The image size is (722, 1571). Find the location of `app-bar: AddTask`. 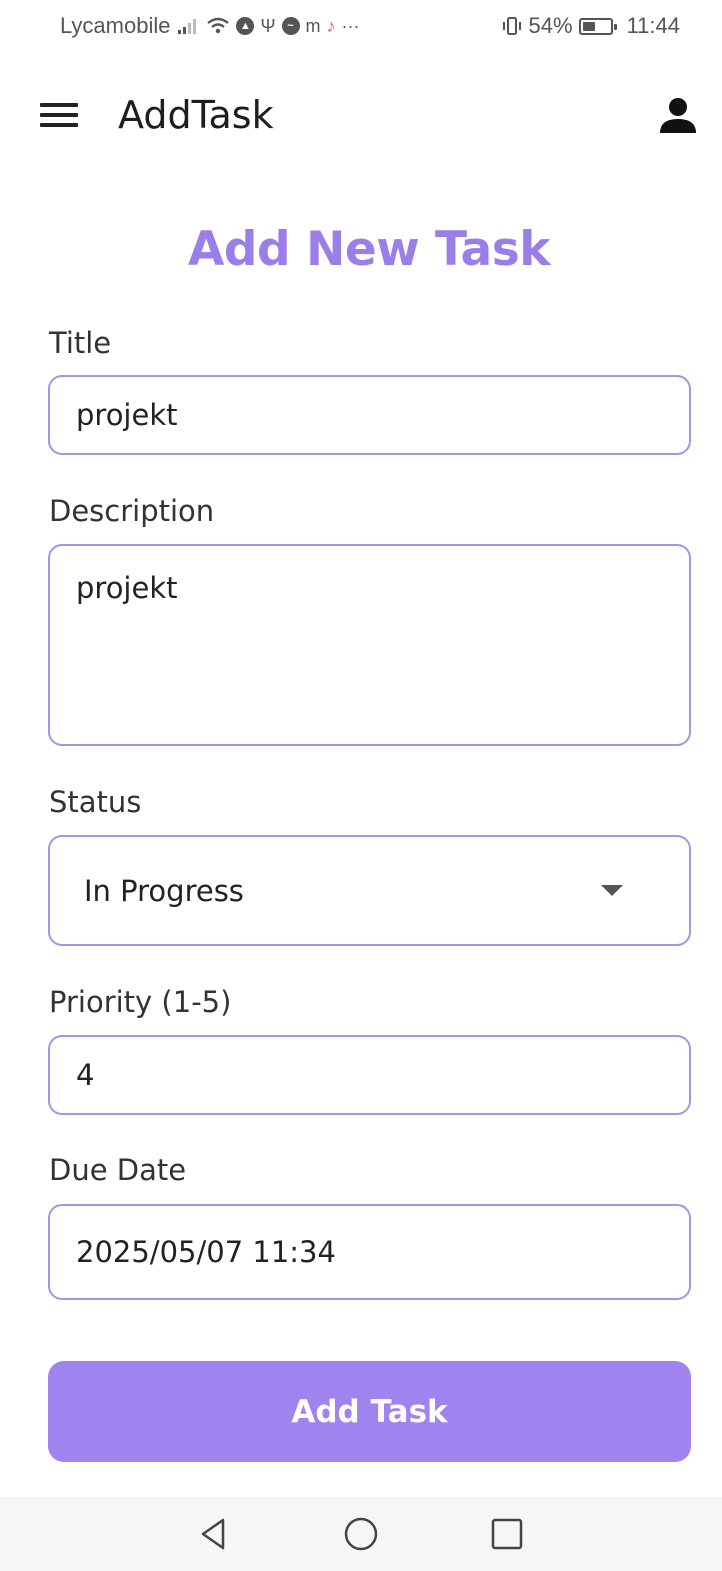

app-bar: AddTask is located at coordinates (361, 115).